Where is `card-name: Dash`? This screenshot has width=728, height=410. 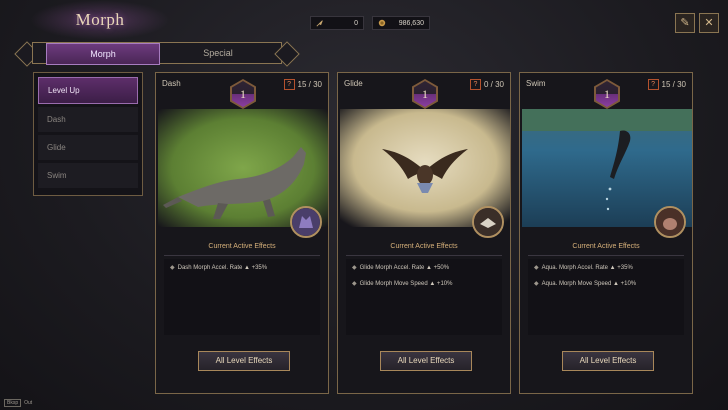 card-name: Dash is located at coordinates (171, 83).